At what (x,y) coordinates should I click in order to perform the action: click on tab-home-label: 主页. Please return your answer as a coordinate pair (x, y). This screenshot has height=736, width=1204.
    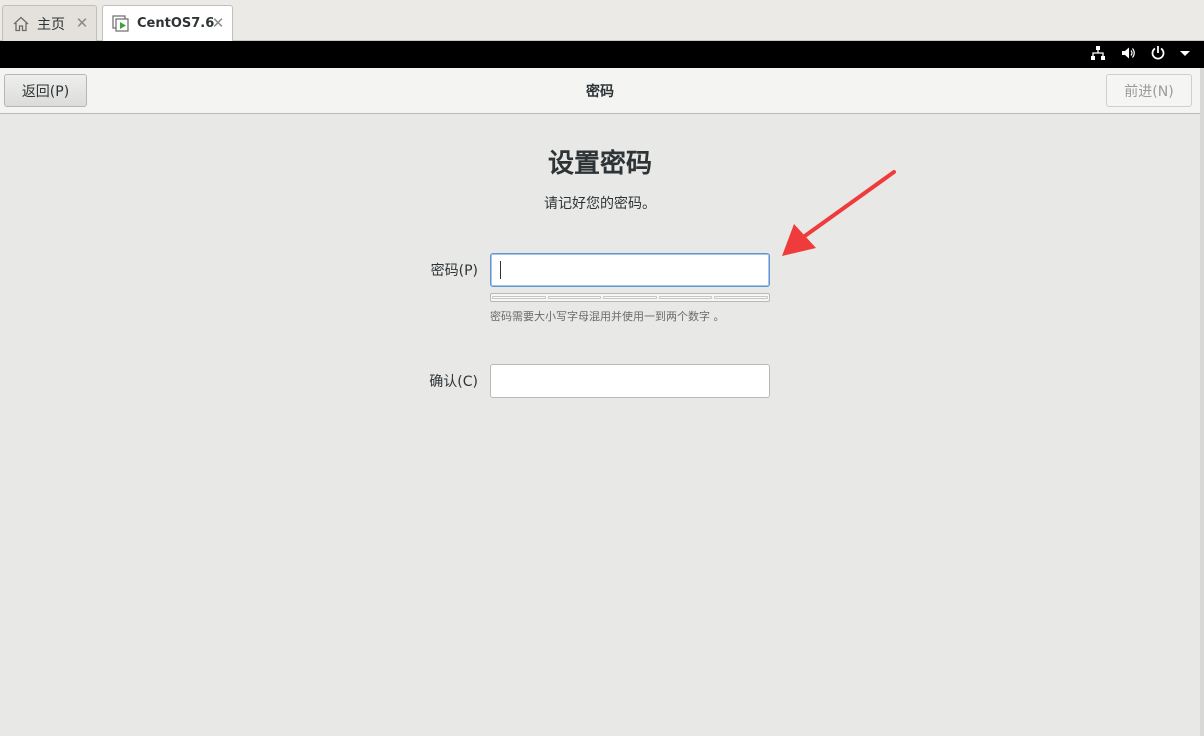
    Looking at the image, I should click on (51, 24).